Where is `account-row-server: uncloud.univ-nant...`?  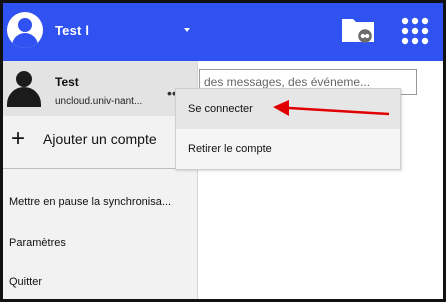 account-row-server: uncloud.univ-nant... is located at coordinates (99, 101).